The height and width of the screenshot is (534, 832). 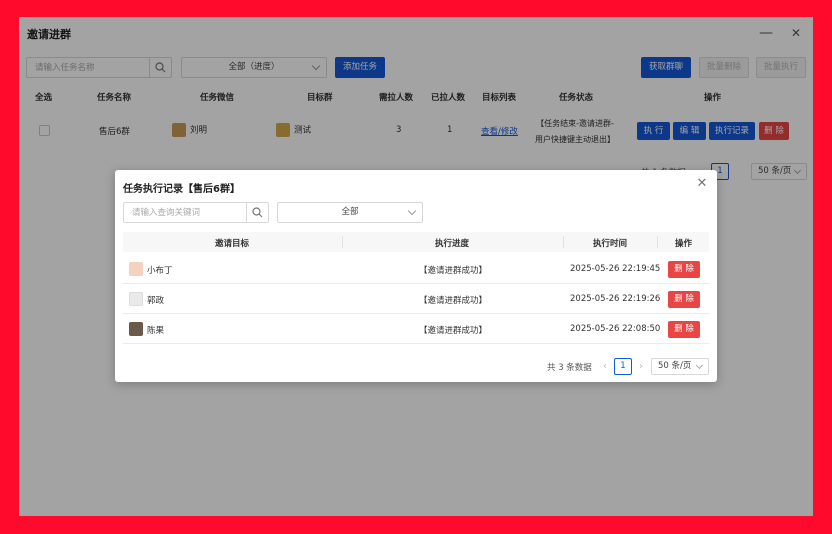 What do you see at coordinates (181, 189) in the screenshot?
I see `dialog-title: 任务执行记录【售后6群】` at bounding box center [181, 189].